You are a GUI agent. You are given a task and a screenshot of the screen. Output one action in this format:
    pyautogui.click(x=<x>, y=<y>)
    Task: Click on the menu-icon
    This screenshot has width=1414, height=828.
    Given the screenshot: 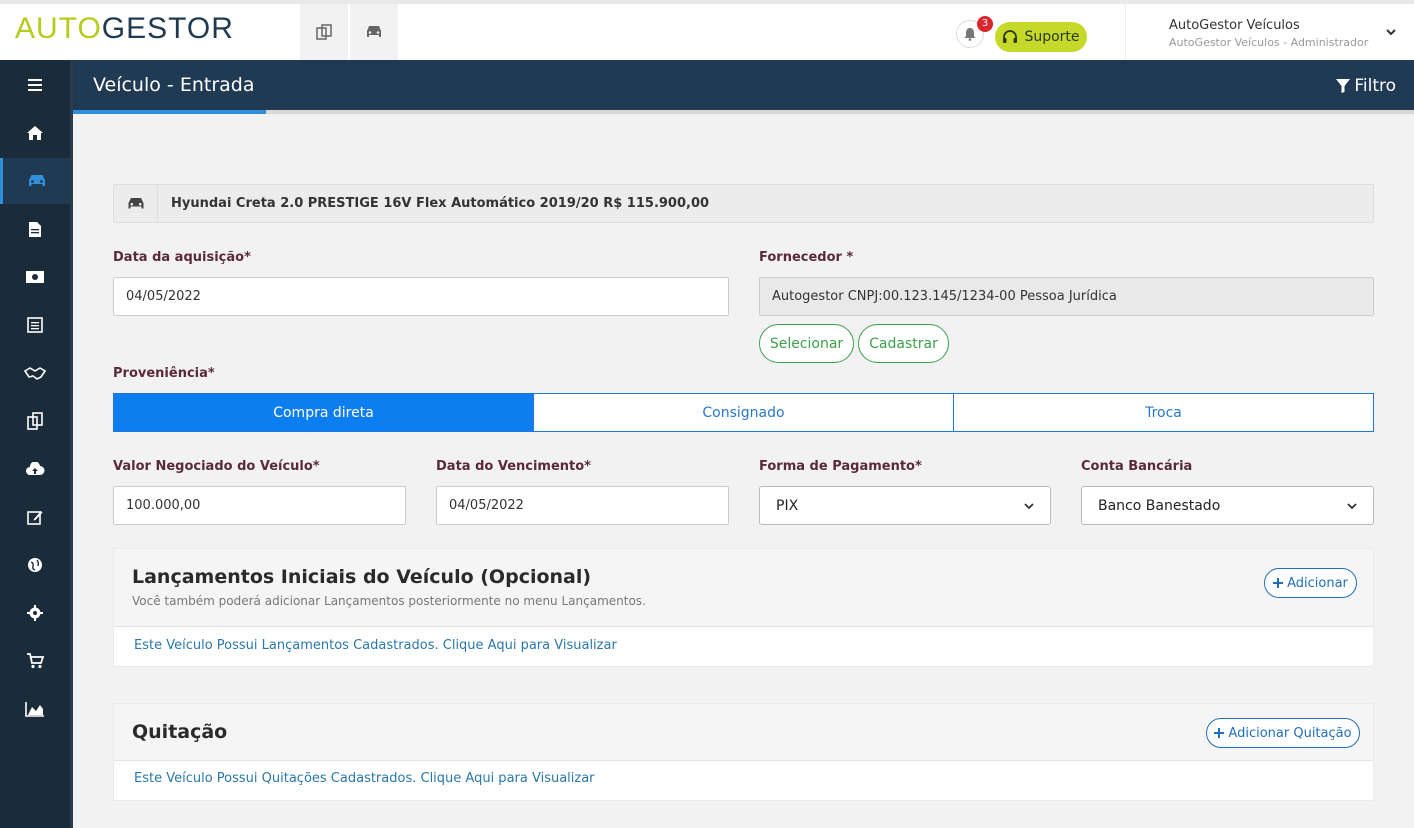 What is the action you would take?
    pyautogui.click(x=35, y=85)
    